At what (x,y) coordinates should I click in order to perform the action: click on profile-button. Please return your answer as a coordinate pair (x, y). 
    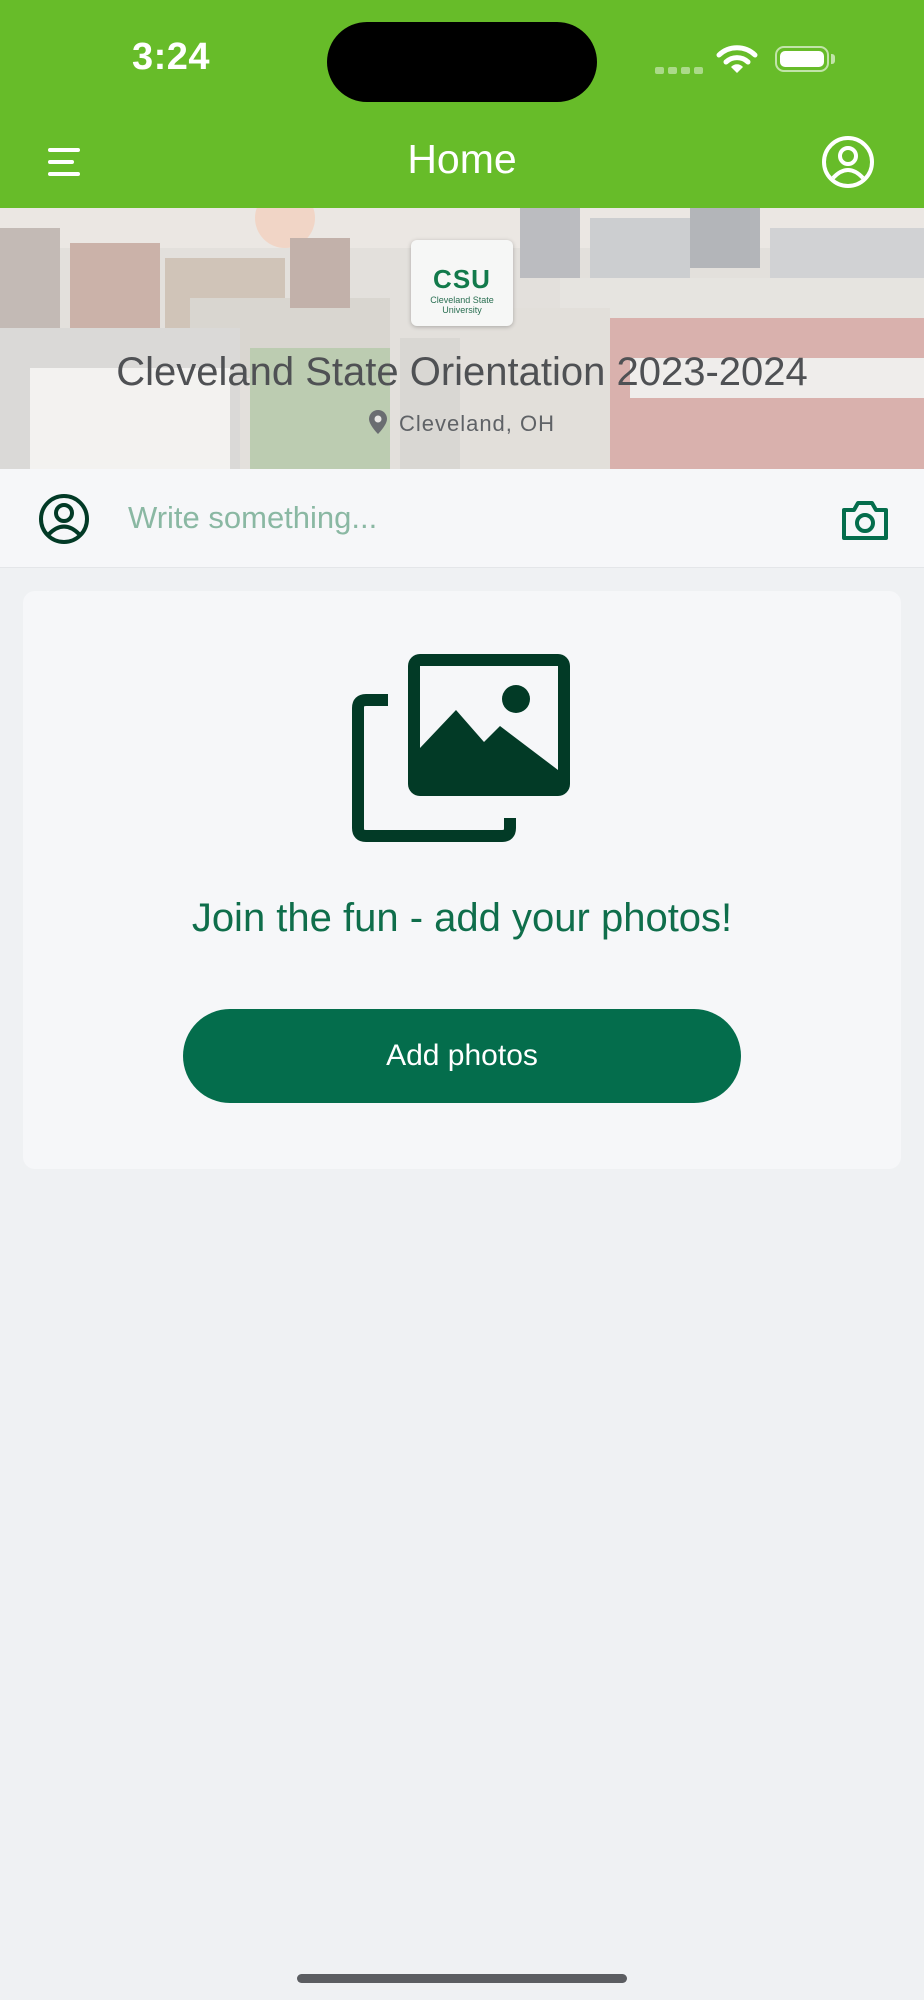
    Looking at the image, I should click on (848, 162).